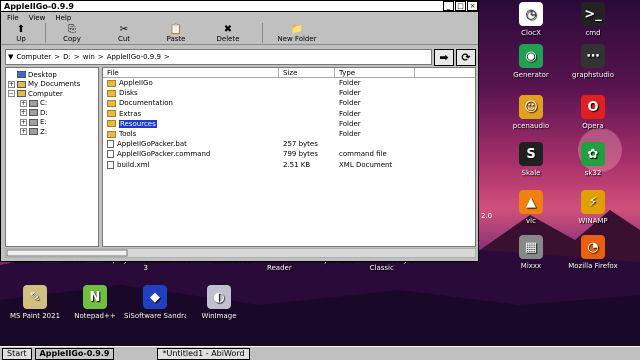 This screenshot has height=360, width=640. What do you see at coordinates (63, 18) in the screenshot?
I see `menu-help: Help` at bounding box center [63, 18].